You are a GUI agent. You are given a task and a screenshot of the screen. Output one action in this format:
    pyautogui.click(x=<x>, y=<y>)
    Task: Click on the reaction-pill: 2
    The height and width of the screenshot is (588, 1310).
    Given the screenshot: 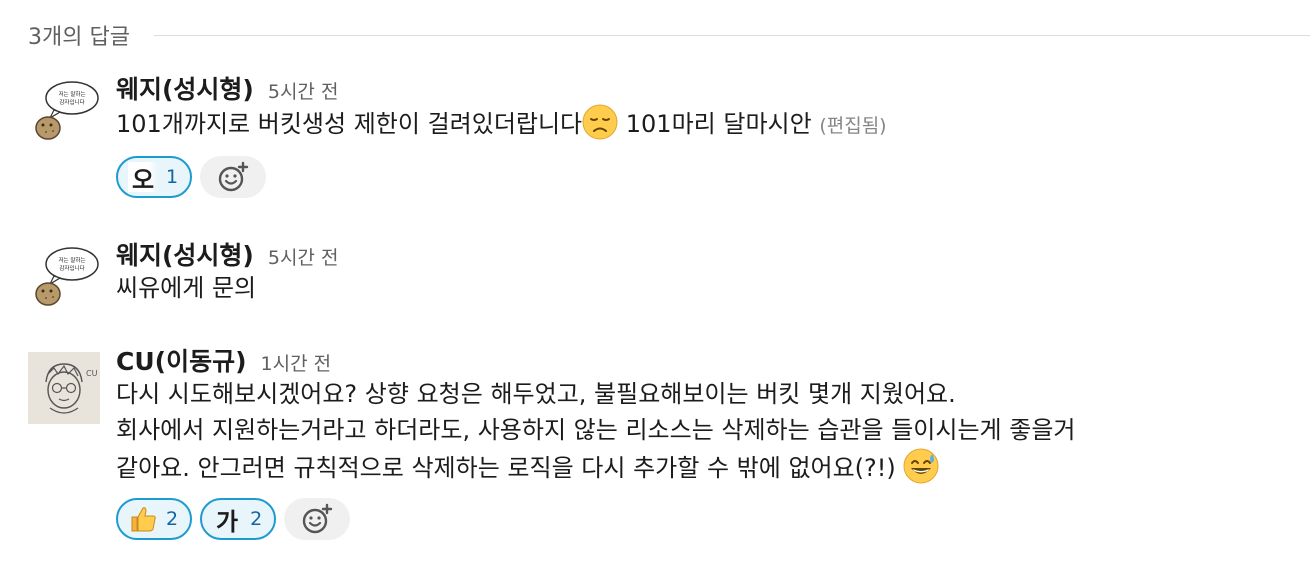 What is the action you would take?
    pyautogui.click(x=154, y=519)
    